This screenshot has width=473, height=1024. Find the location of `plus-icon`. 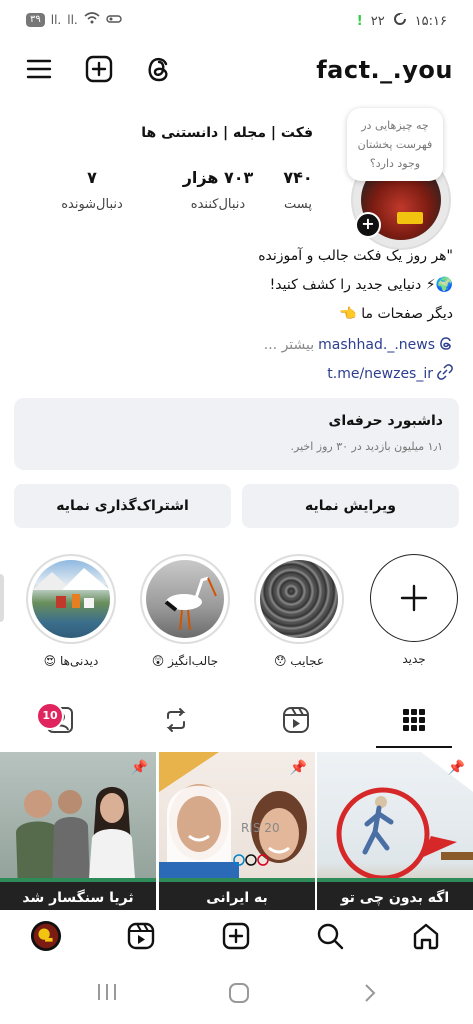

plus-icon is located at coordinates (414, 598).